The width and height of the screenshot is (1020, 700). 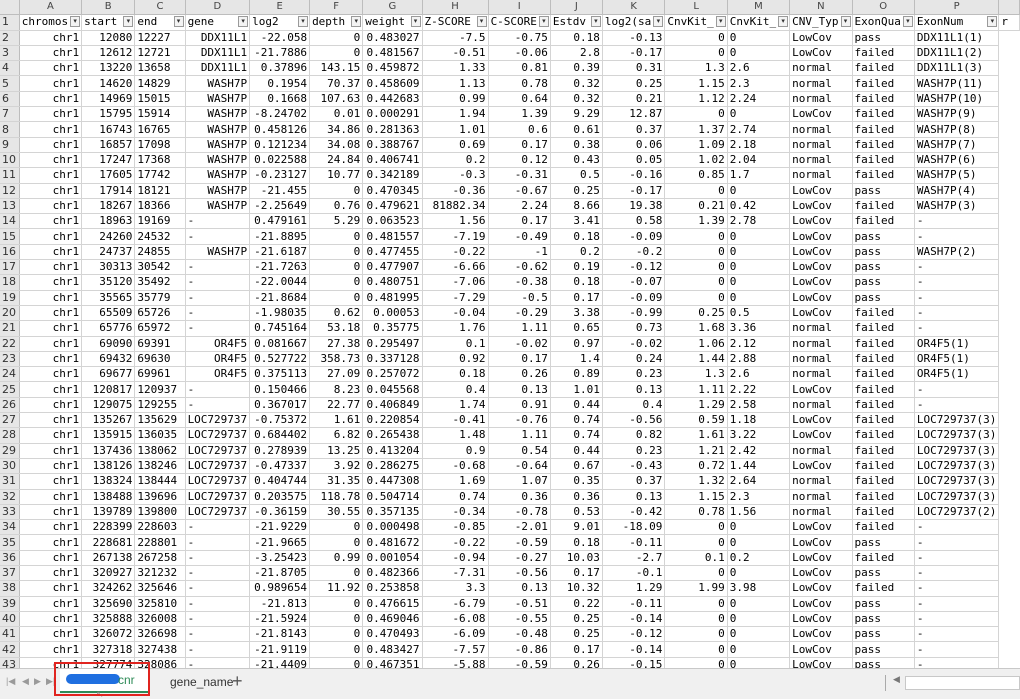 I want to click on column-title-15: ExonNum ▾, so click(x=957, y=22).